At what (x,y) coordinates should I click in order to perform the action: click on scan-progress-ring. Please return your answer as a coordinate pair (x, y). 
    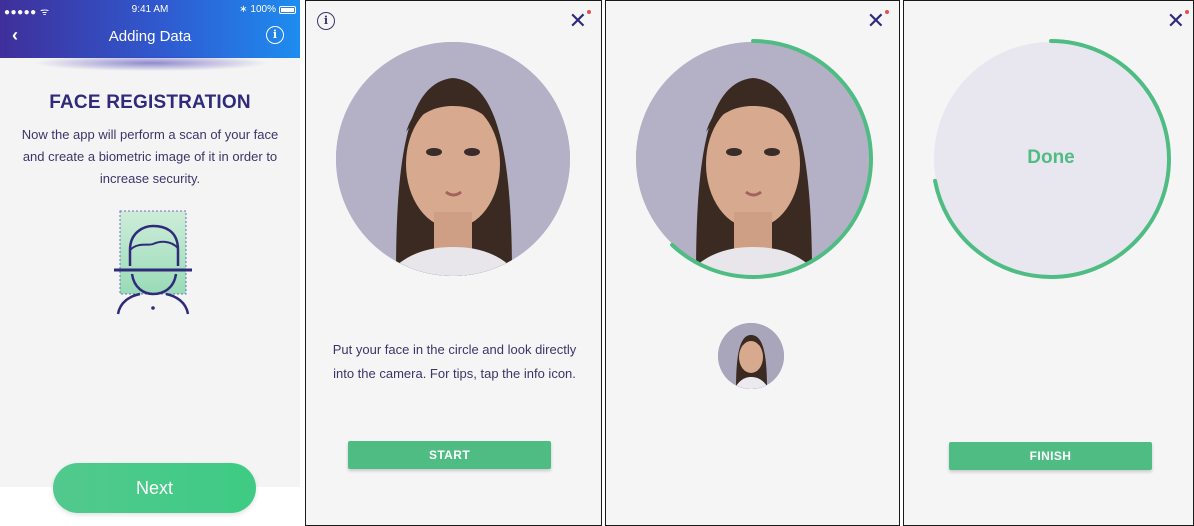
    Looking at the image, I should click on (753, 159).